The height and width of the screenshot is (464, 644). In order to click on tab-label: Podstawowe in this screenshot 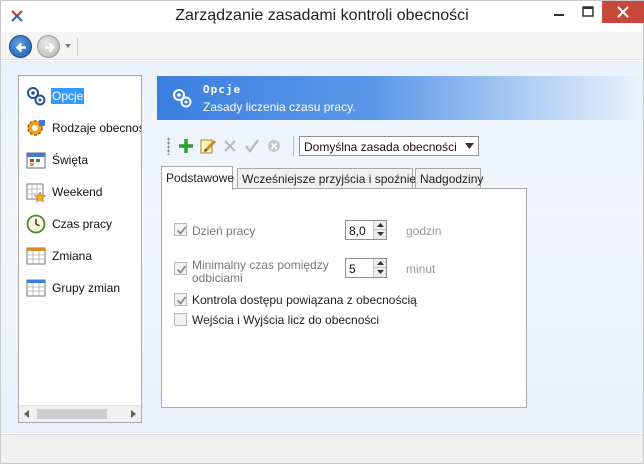, I will do `click(200, 178)`.